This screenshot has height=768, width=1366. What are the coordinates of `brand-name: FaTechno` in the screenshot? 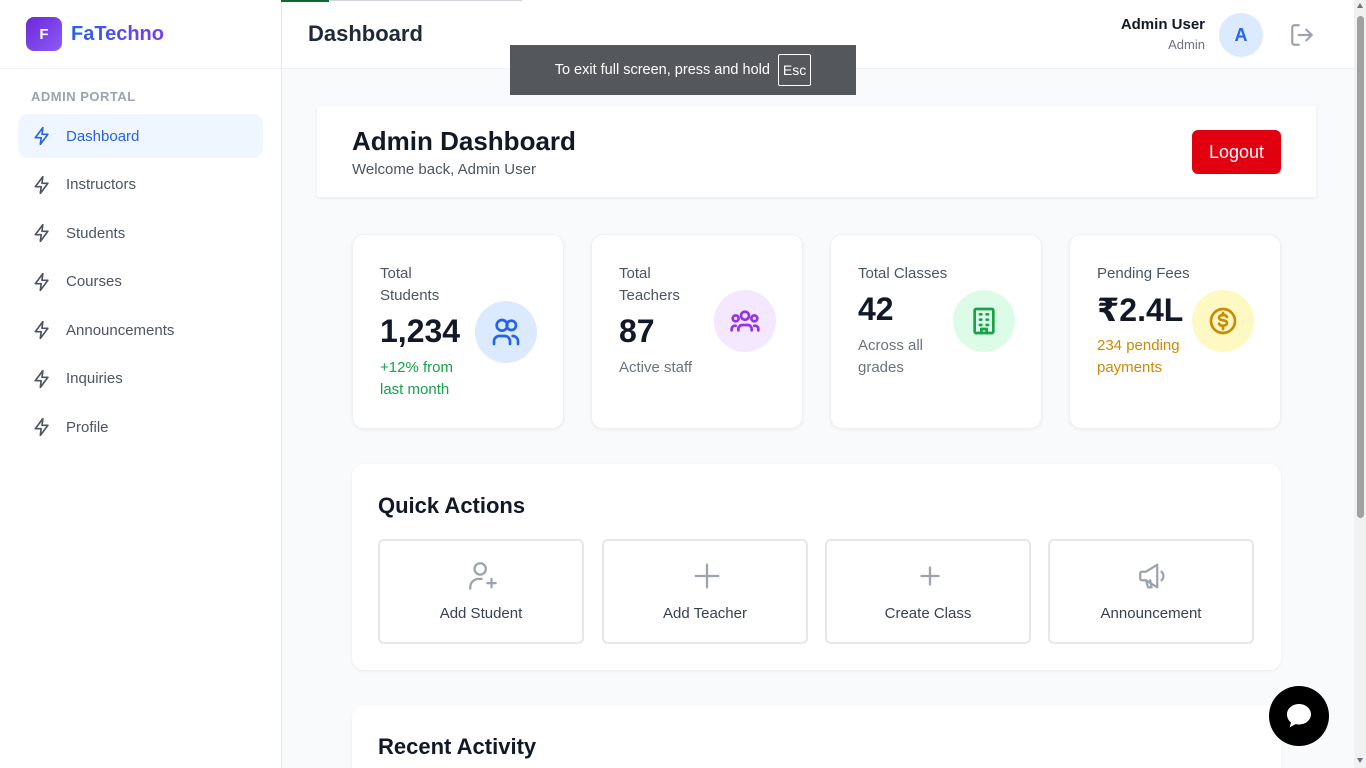 It's located at (117, 33).